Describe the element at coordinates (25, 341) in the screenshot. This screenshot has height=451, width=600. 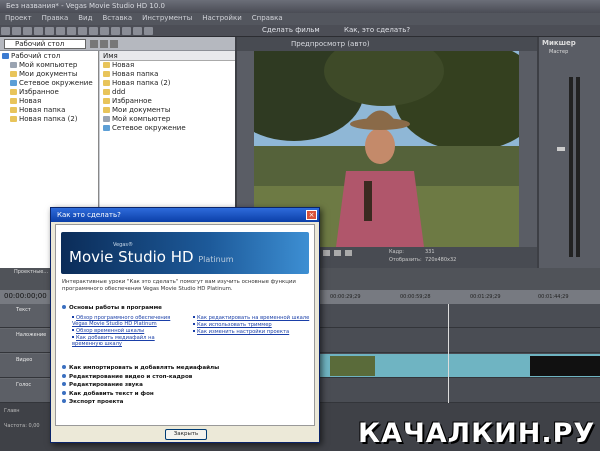
I see `track-header-overlay: Наложение` at that location.